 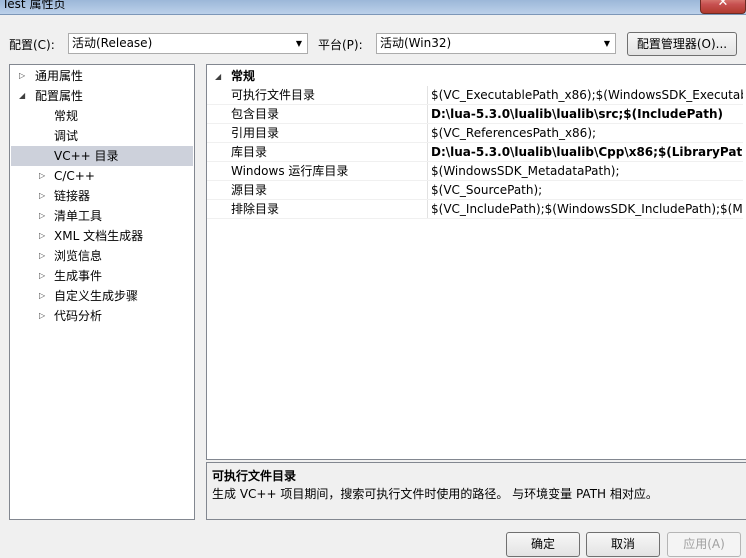 I want to click on tree-item-label: 浏览信息, so click(x=78, y=256).